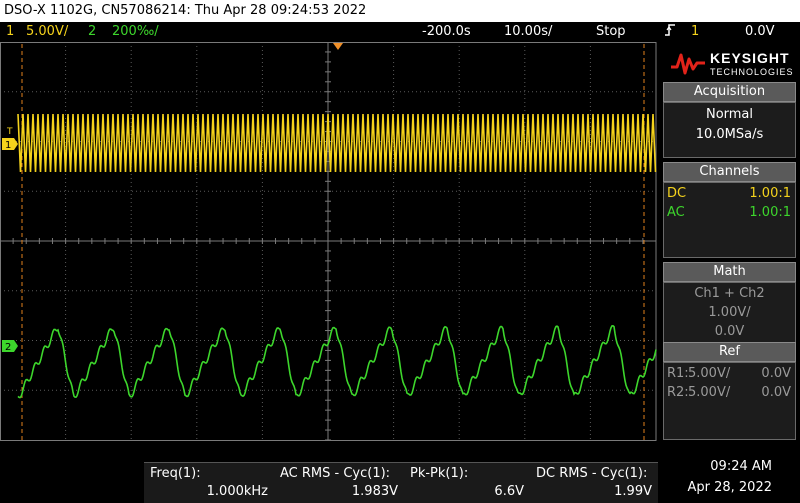 The height and width of the screenshot is (503, 800). Describe the element at coordinates (47, 32) in the screenshot. I see `ch1-scale: 5.00V/` at that location.